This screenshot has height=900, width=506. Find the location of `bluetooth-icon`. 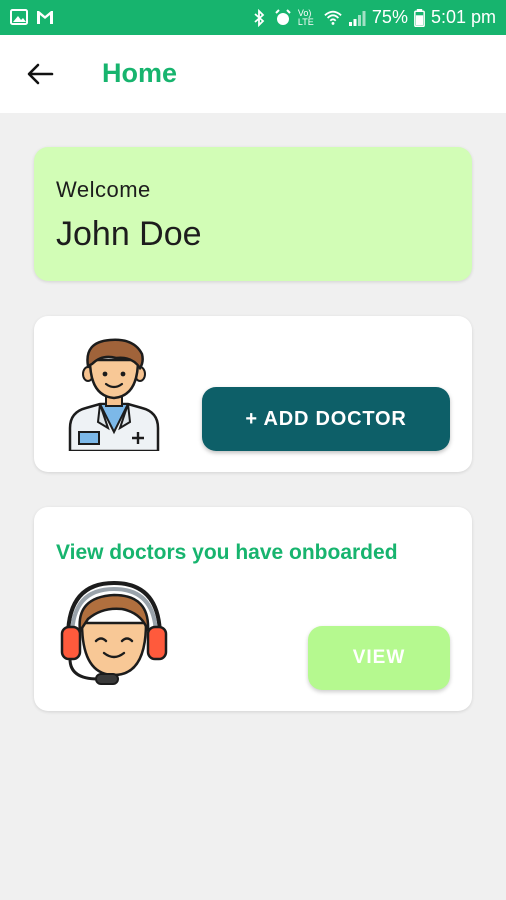

bluetooth-icon is located at coordinates (259, 17).